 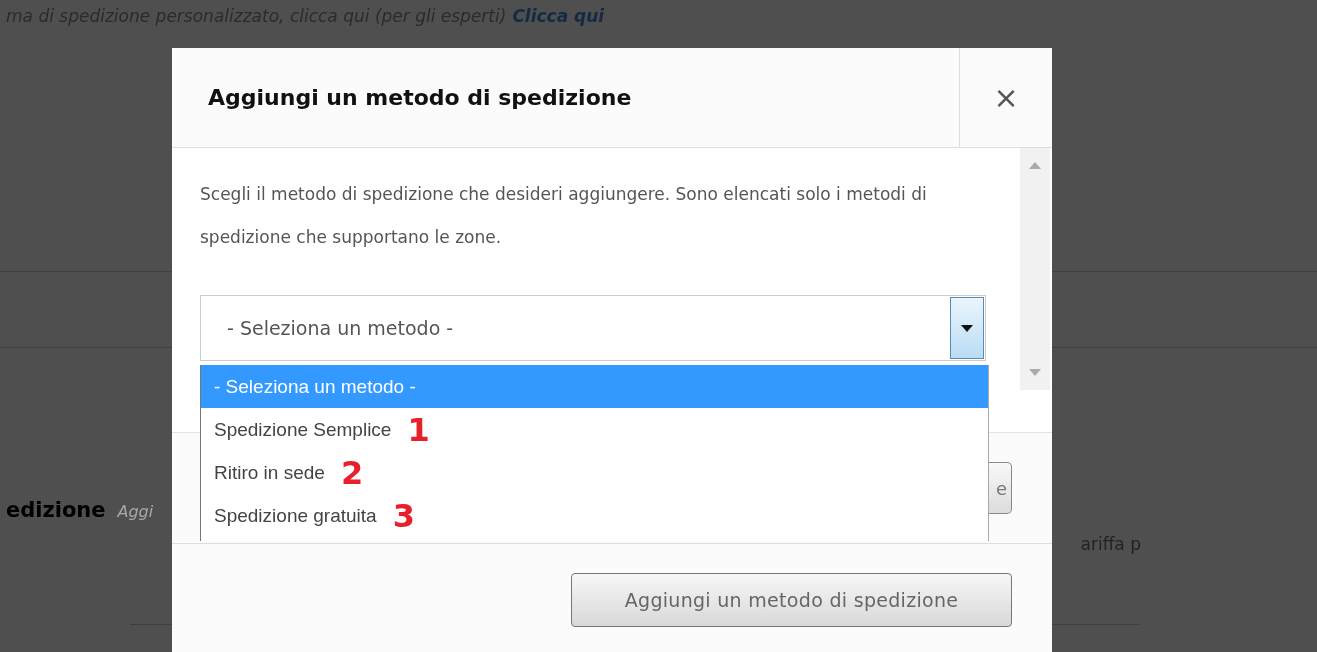 I want to click on option-label: Spedizione Semplice, so click(x=303, y=429).